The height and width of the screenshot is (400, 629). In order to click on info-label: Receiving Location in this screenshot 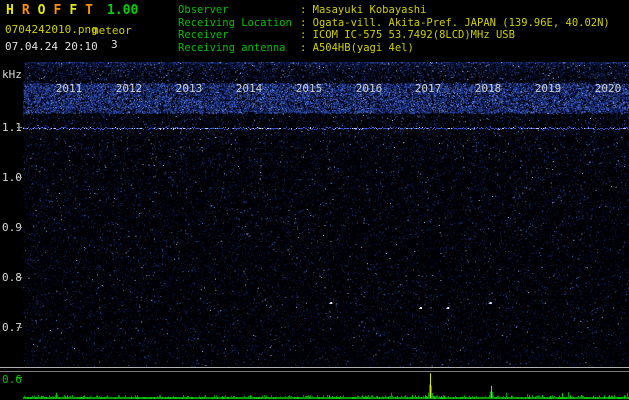, I will do `click(235, 22)`.